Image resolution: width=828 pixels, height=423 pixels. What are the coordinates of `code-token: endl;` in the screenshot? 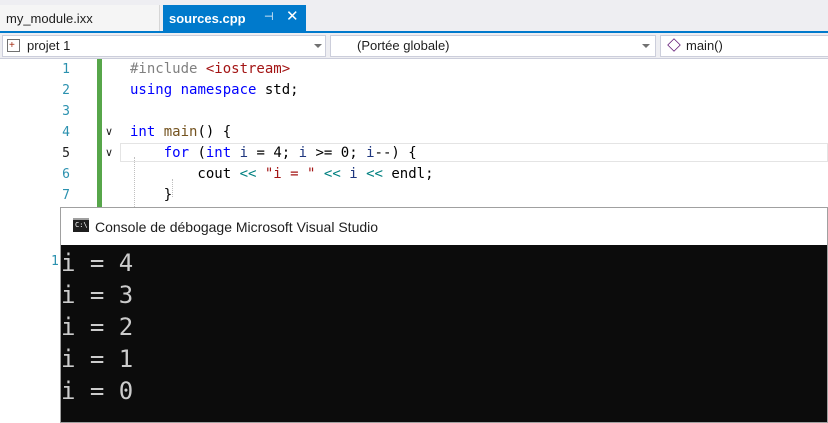 It's located at (408, 174).